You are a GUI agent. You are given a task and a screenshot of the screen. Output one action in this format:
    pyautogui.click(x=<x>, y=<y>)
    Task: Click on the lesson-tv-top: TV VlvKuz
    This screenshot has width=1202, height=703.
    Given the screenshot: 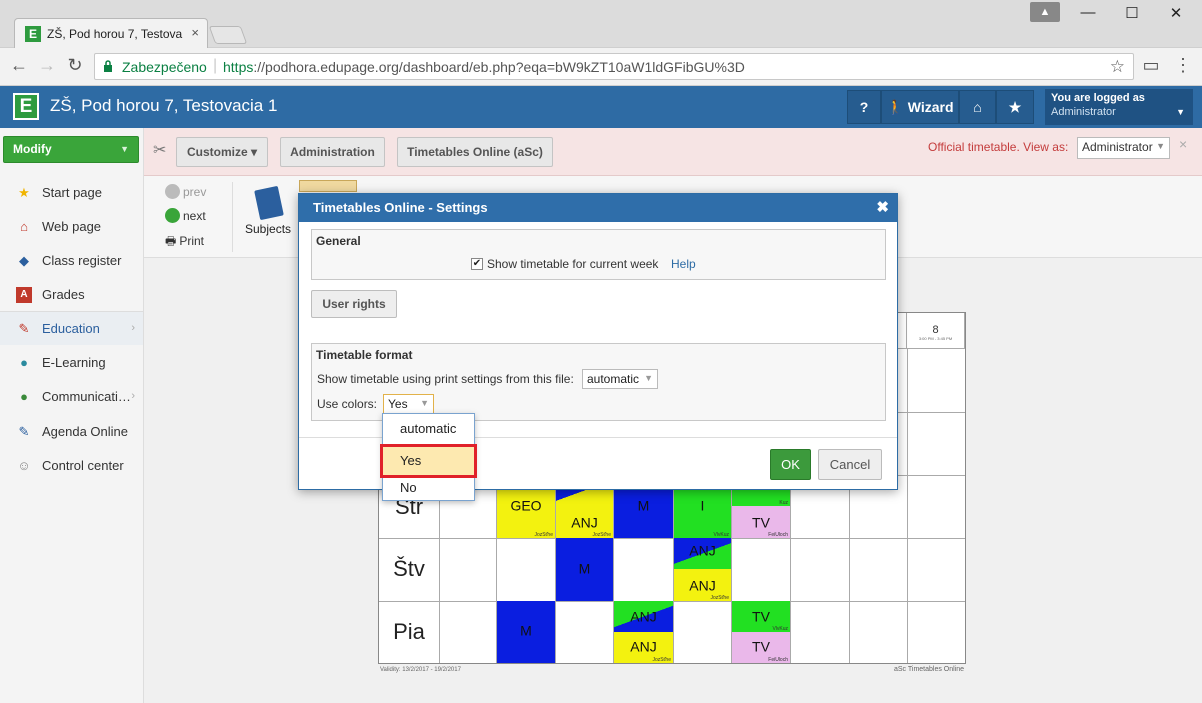 What is the action you would take?
    pyautogui.click(x=761, y=616)
    